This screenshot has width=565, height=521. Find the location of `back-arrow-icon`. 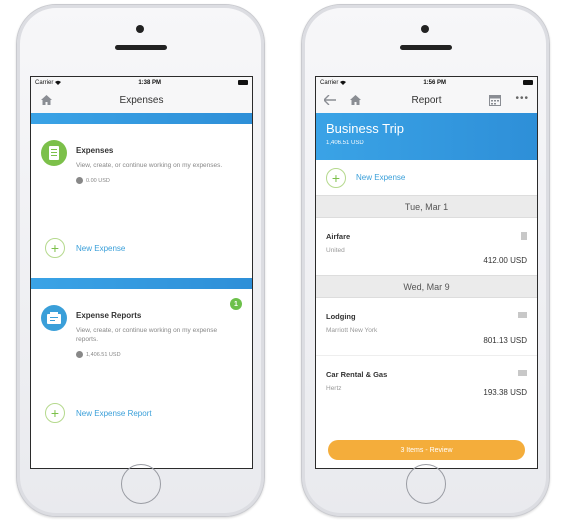

back-arrow-icon is located at coordinates (330, 100).